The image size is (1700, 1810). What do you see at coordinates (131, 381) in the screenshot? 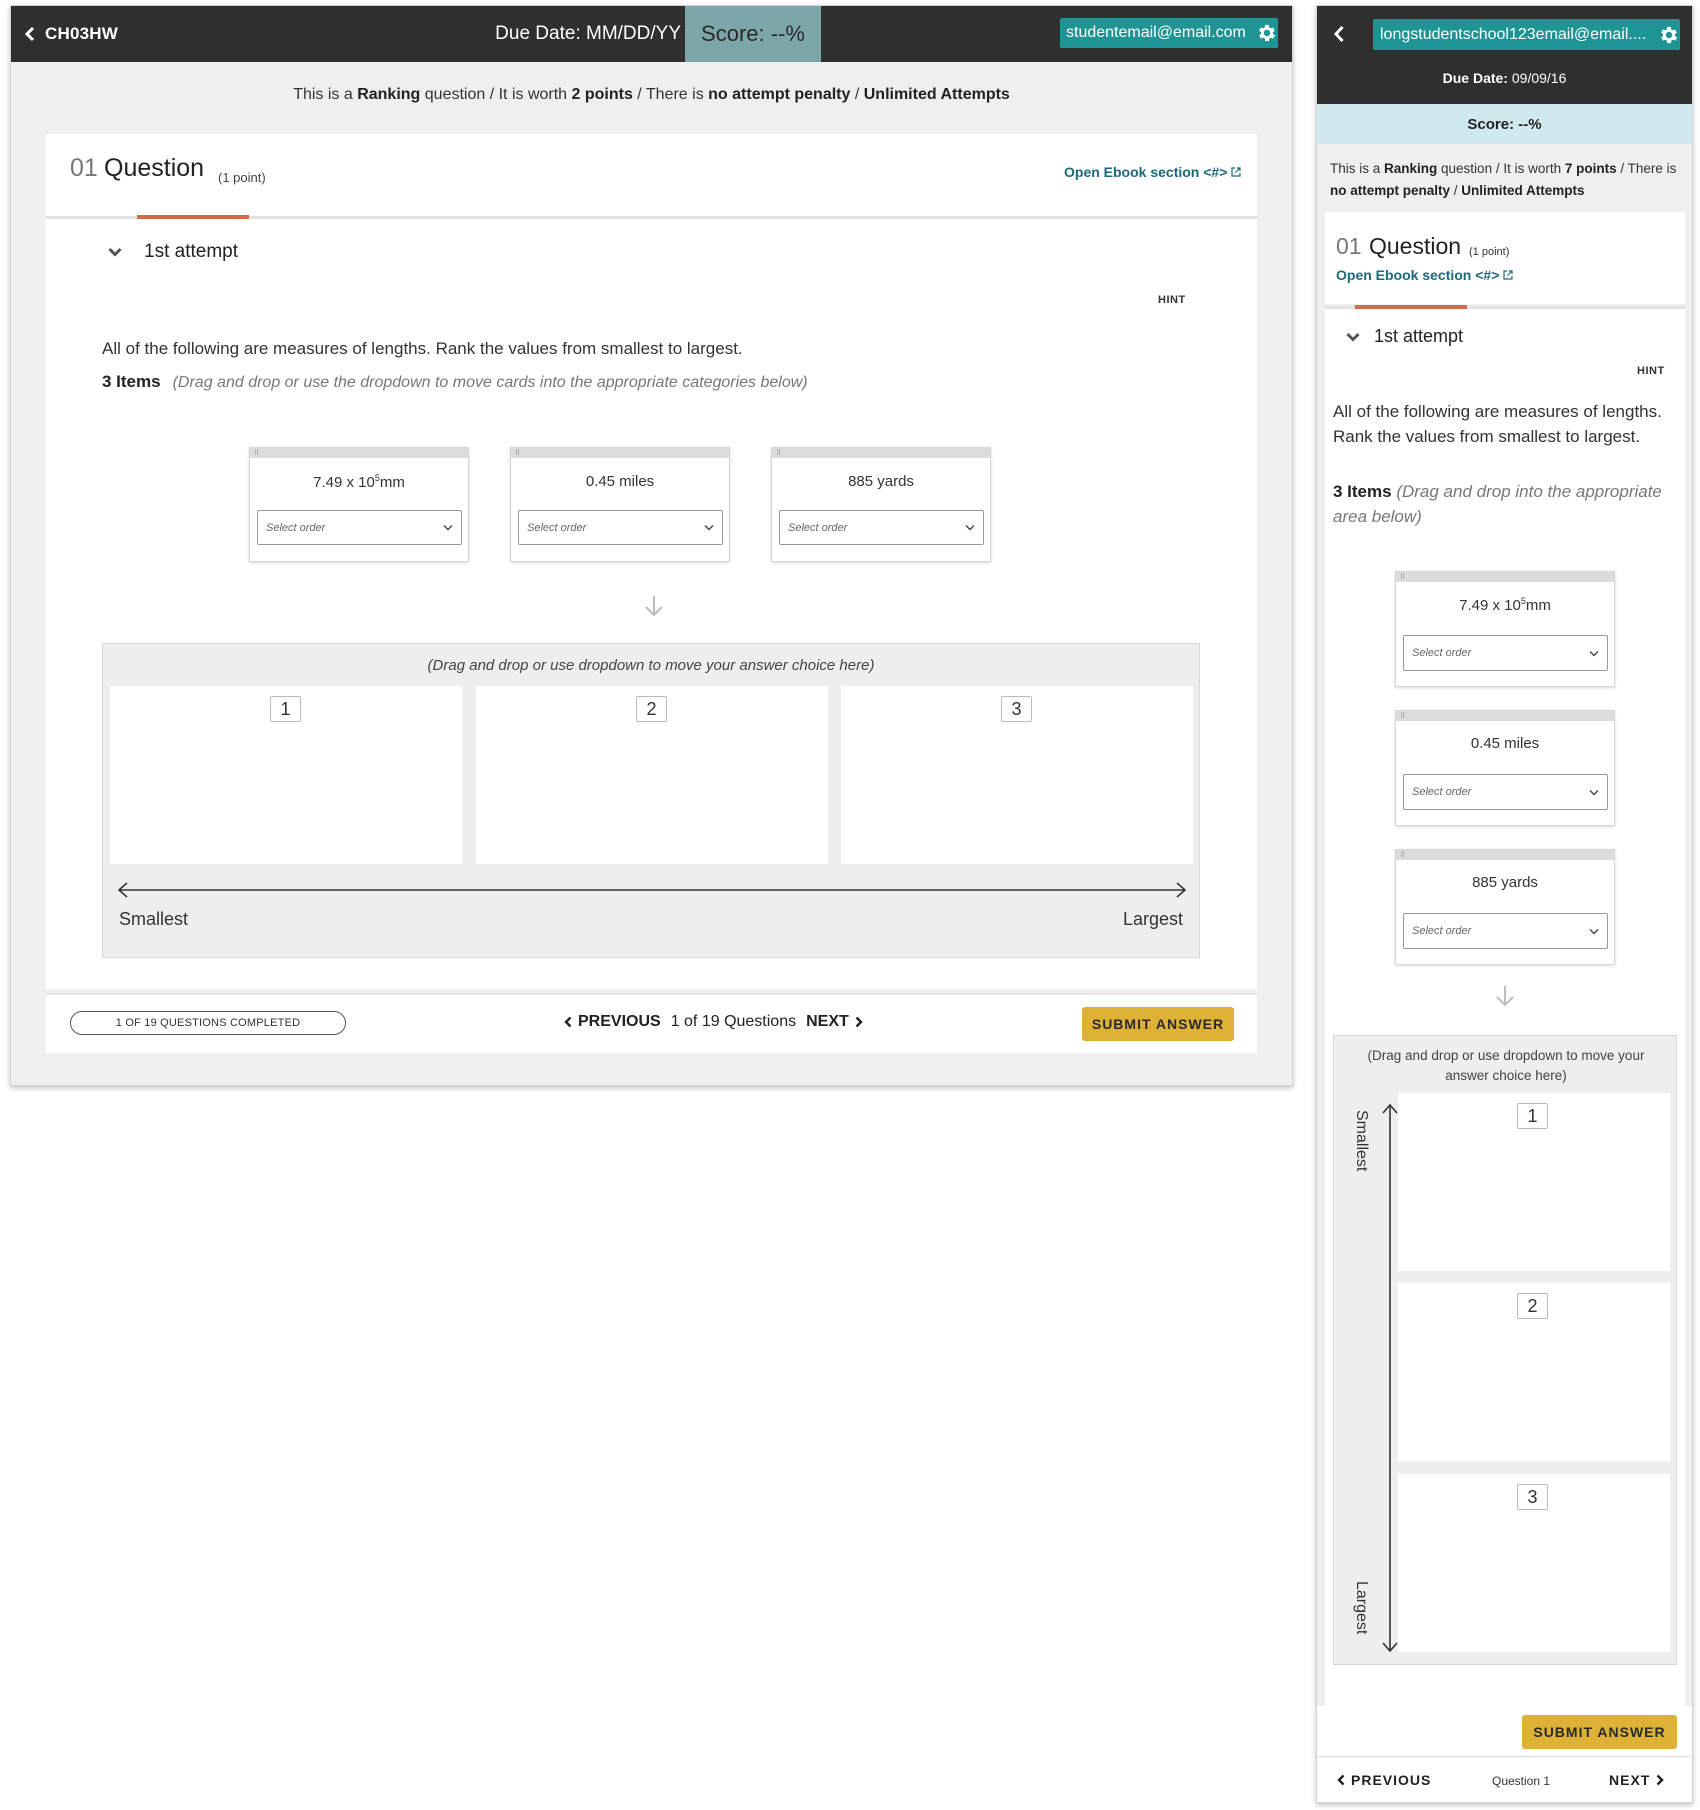
I see `items-count: 3 Items` at bounding box center [131, 381].